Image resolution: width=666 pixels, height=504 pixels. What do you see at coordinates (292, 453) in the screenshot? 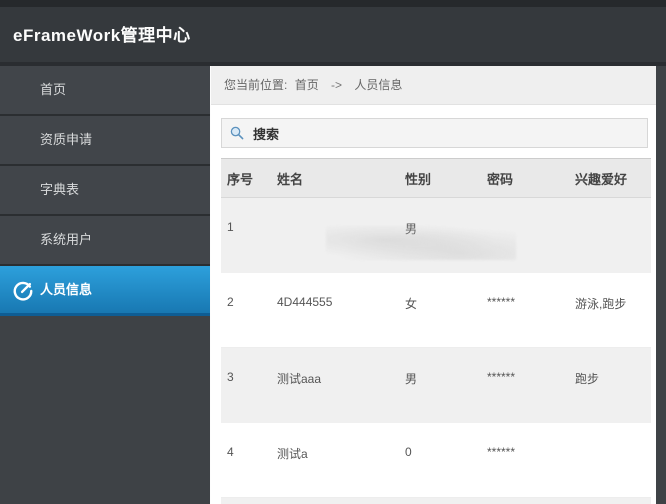
I see `cell-name: 测试a` at bounding box center [292, 453].